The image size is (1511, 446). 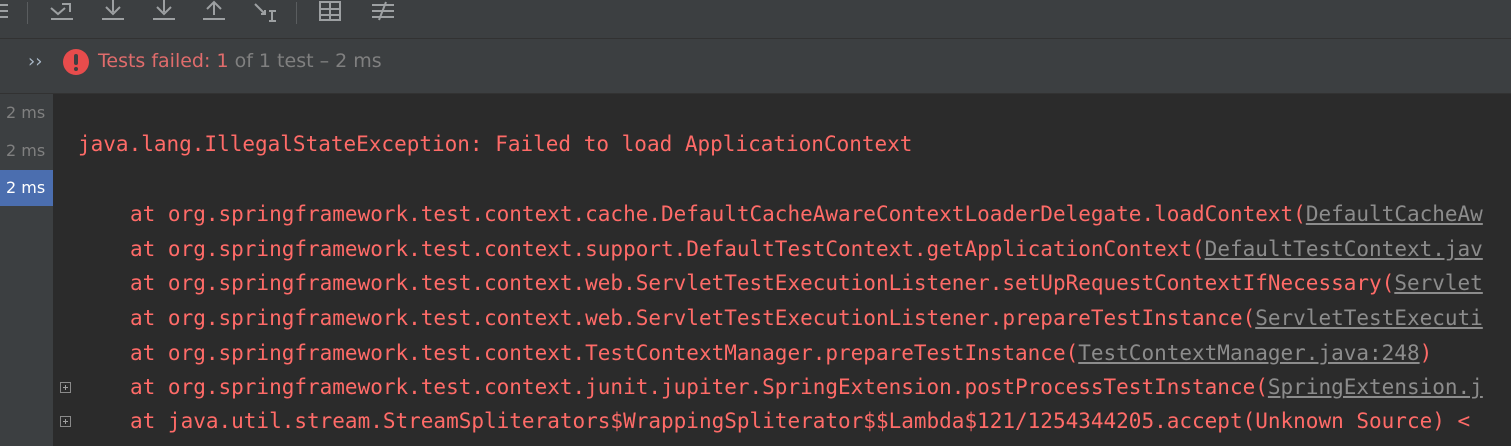 What do you see at coordinates (1375, 387) in the screenshot?
I see `source-link: SpringExtension.j` at bounding box center [1375, 387].